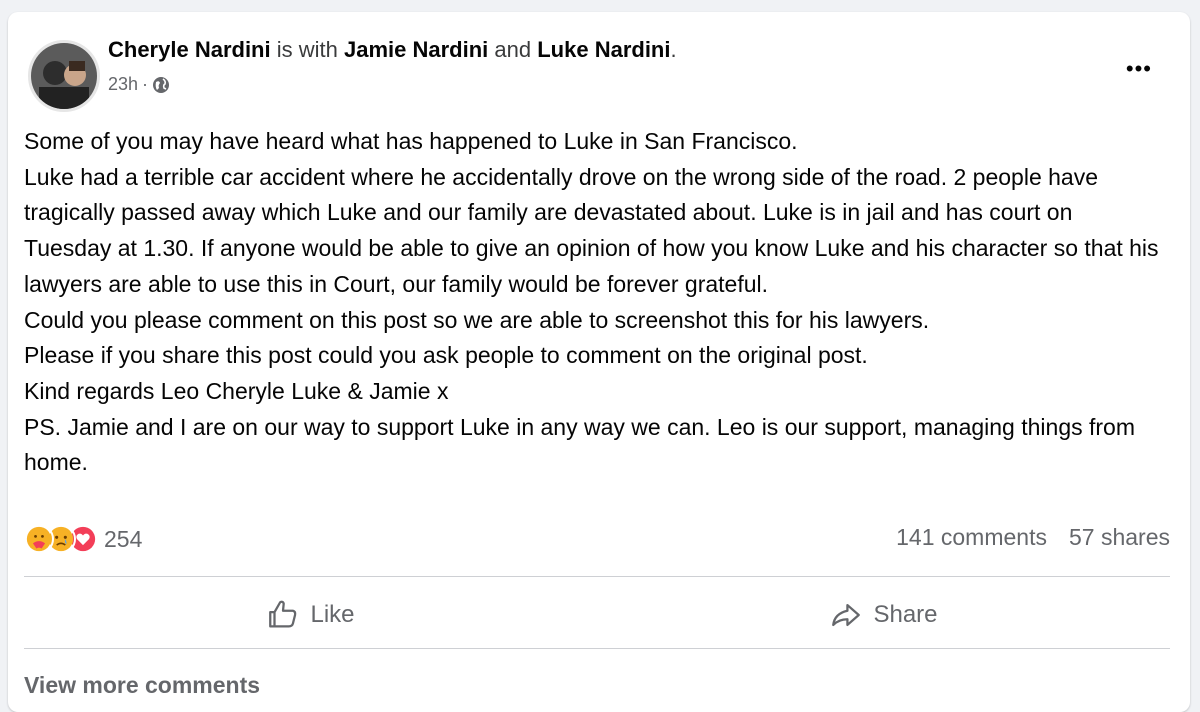 This screenshot has width=1200, height=712. I want to click on action-bar: Like Share, so click(597, 615).